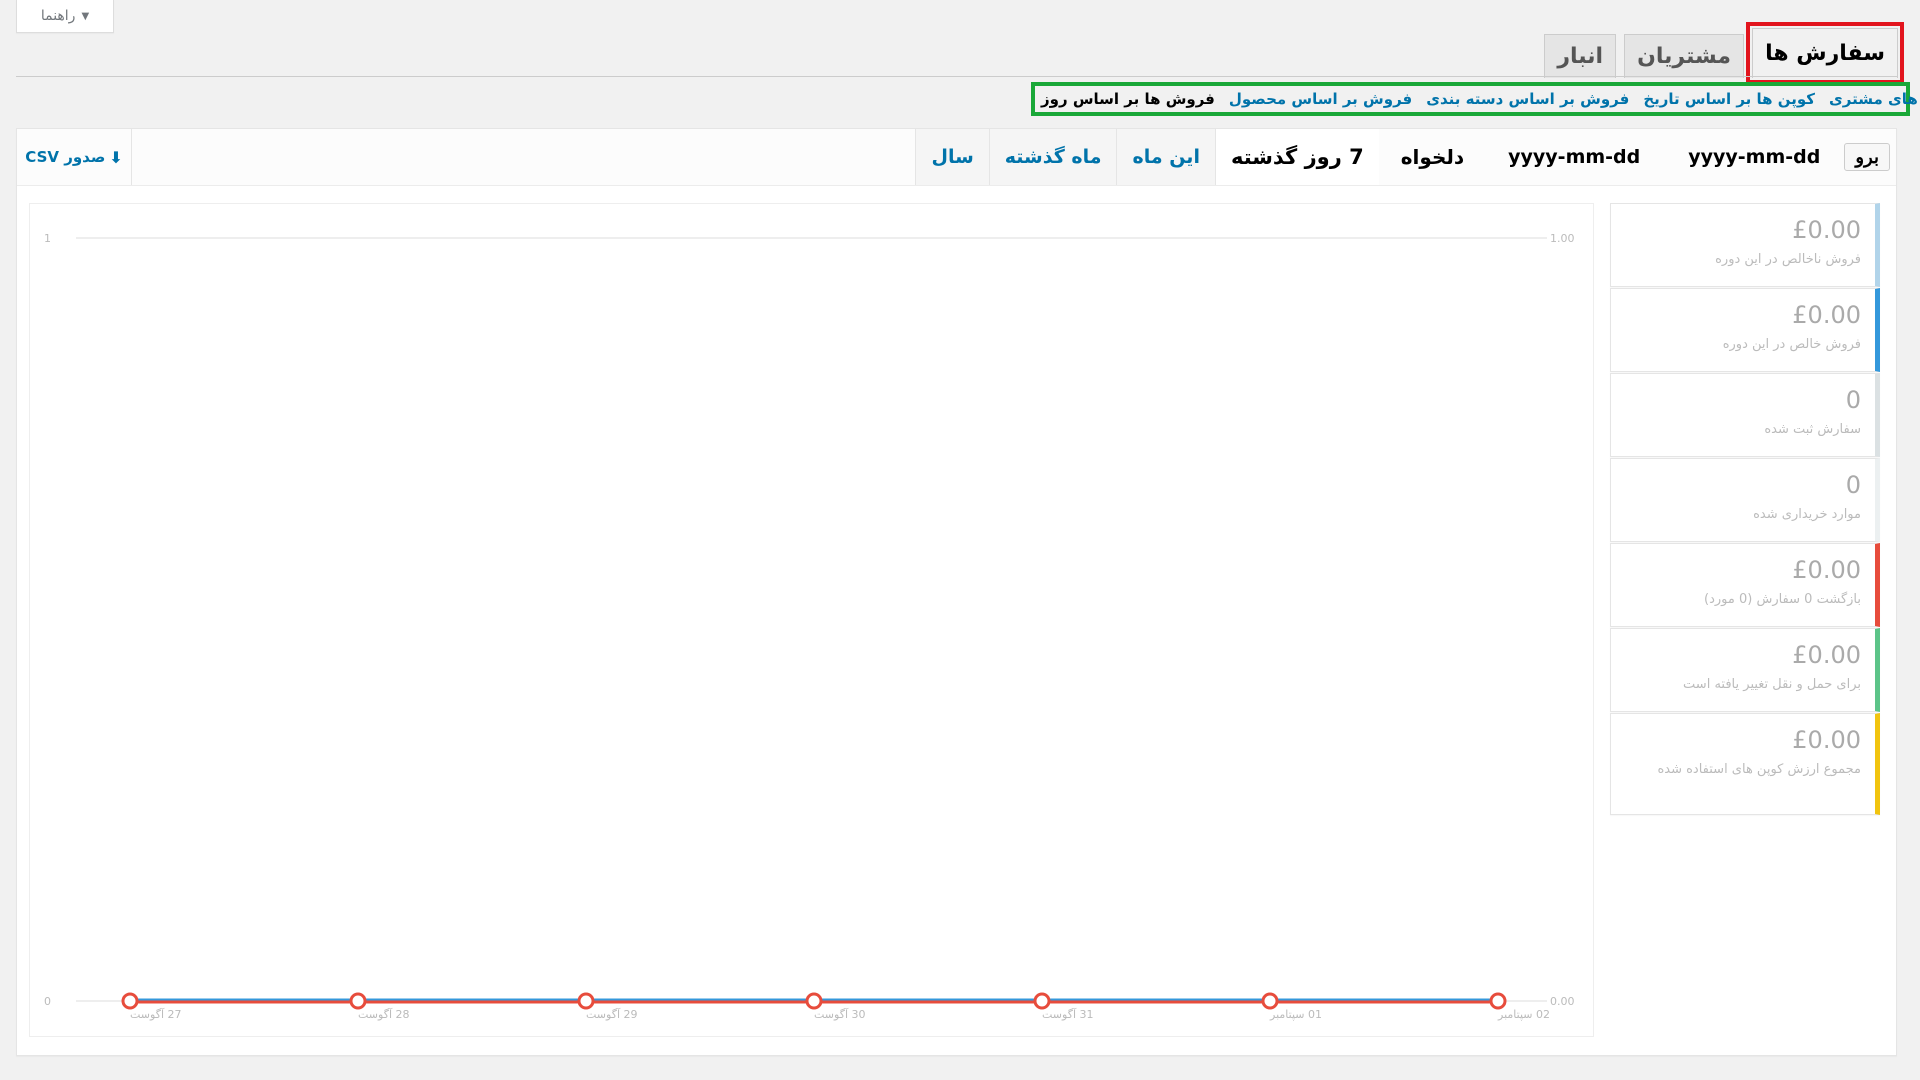  Describe the element at coordinates (47, 1001) in the screenshot. I see `y-axis-left-tick-label: 0` at that location.